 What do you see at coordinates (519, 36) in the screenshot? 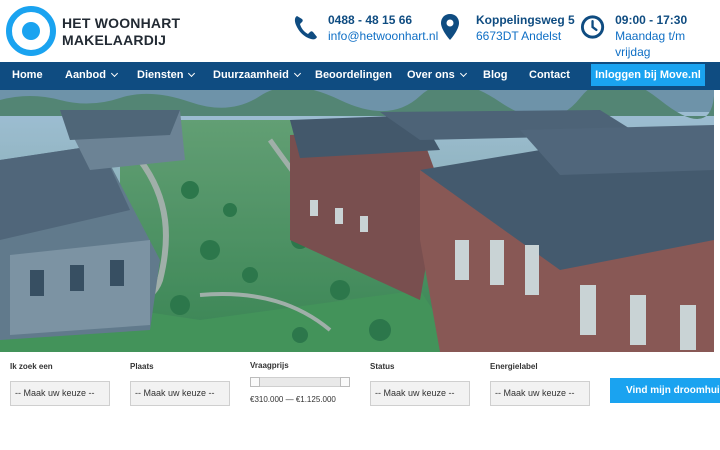
I see `address-postcode: 6673DT Andelst` at bounding box center [519, 36].